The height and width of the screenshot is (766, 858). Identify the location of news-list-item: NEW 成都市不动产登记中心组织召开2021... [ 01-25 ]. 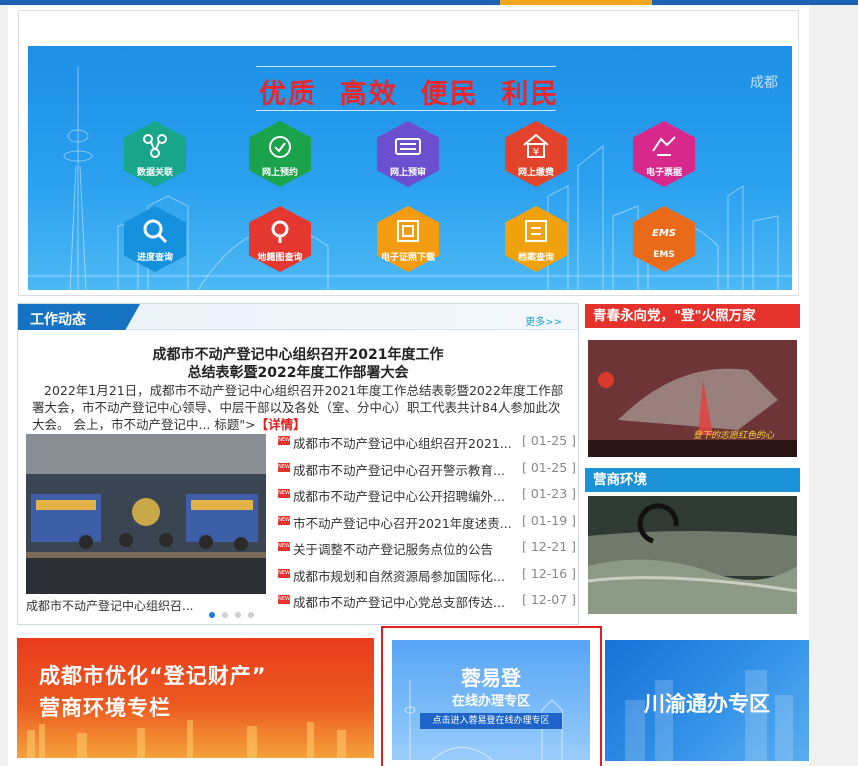
(427, 445).